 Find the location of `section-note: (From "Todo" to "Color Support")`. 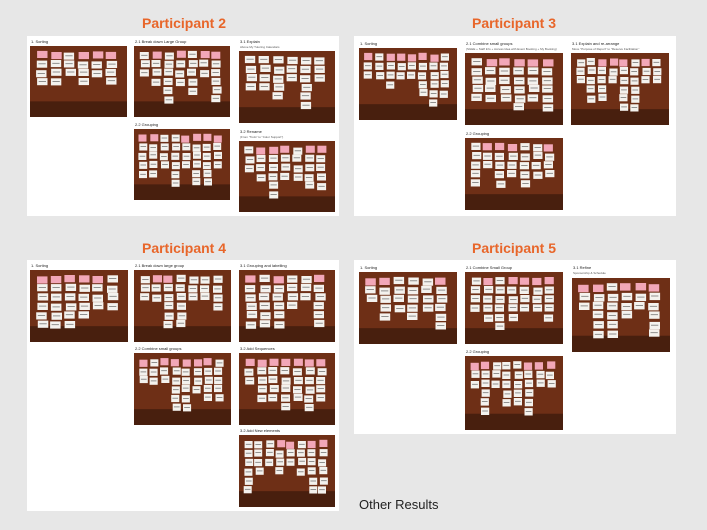

section-note: (From "Todo" to "Color Support") is located at coordinates (262, 137).